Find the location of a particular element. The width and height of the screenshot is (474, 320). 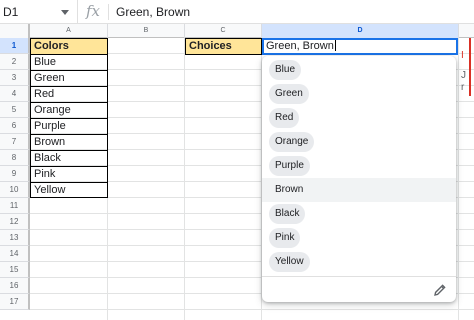

accent-bar is located at coordinates (470, 67).